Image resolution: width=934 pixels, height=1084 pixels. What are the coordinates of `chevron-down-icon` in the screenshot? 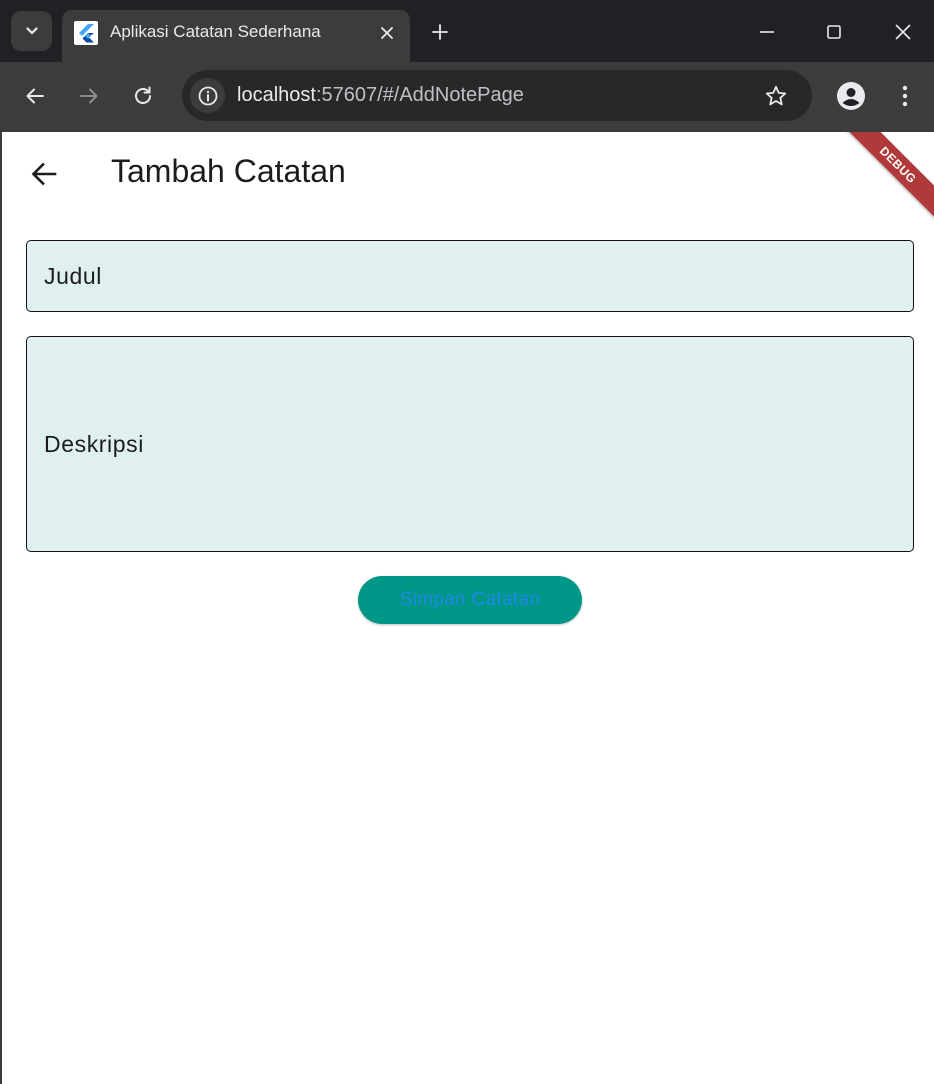 It's located at (31, 31).